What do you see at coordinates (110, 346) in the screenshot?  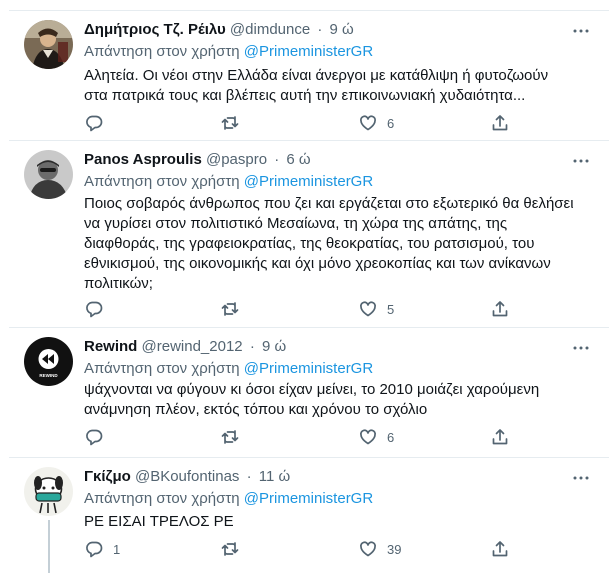 I see `display-name: Rewind` at bounding box center [110, 346].